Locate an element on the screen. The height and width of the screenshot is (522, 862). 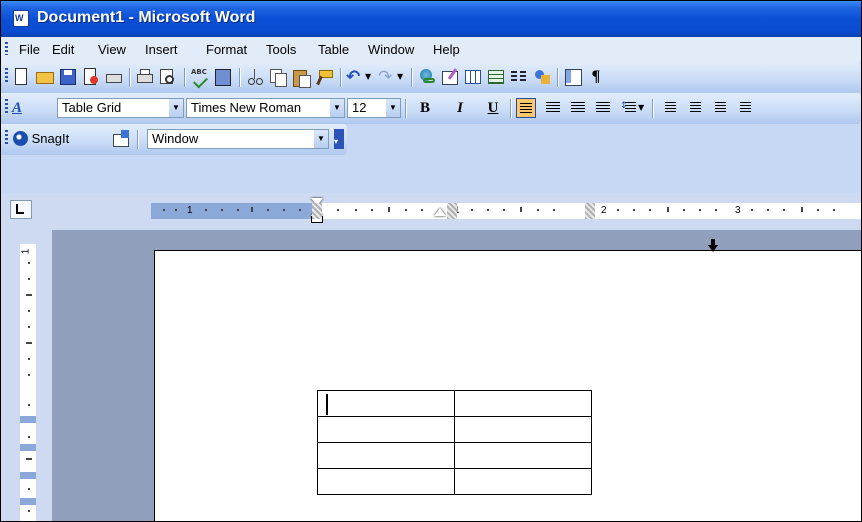
menu-insert: Insert is located at coordinates (161, 49).